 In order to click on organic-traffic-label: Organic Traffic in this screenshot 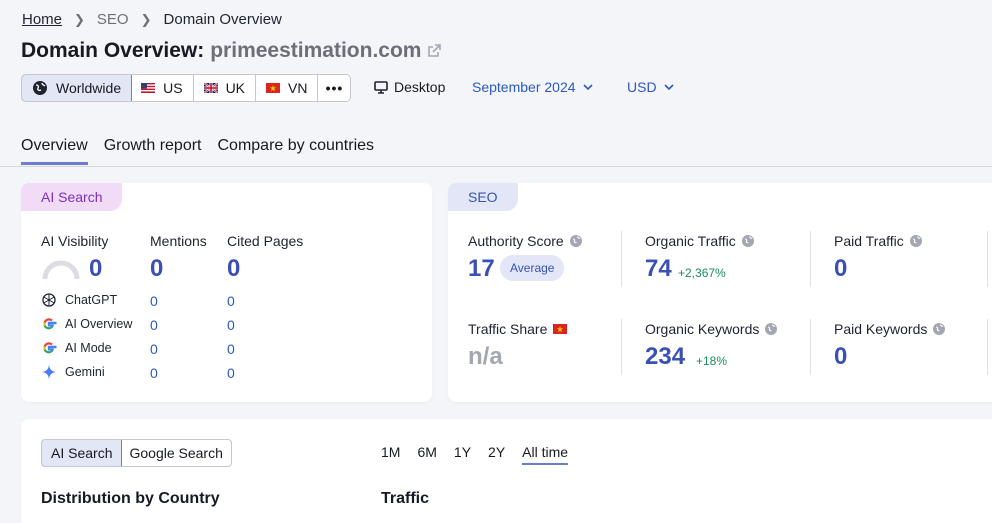, I will do `click(700, 241)`.